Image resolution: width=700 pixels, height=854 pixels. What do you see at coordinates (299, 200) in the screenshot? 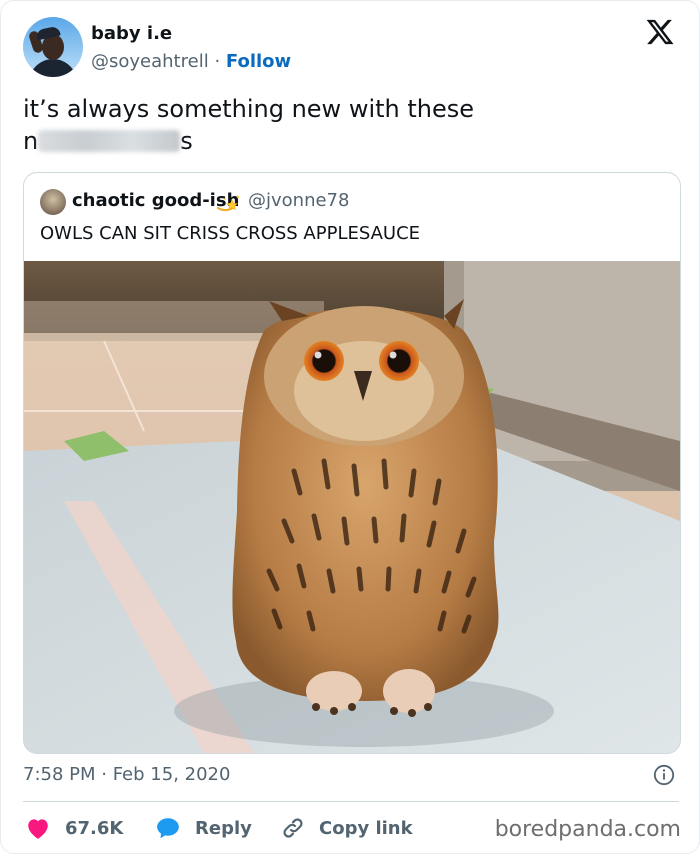
I see `quoted-author-handle: @jvonne78` at bounding box center [299, 200].